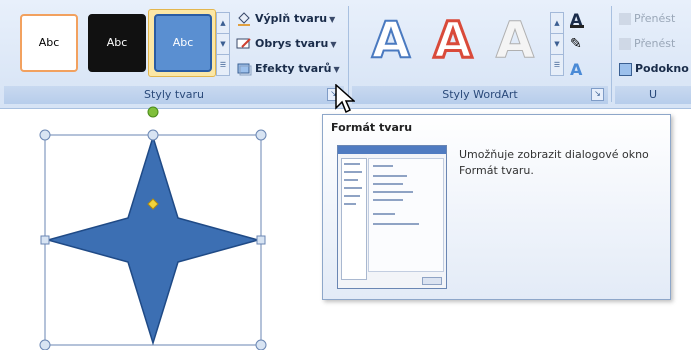 This screenshot has width=691, height=350. I want to click on arrange-caption: U, so click(653, 95).